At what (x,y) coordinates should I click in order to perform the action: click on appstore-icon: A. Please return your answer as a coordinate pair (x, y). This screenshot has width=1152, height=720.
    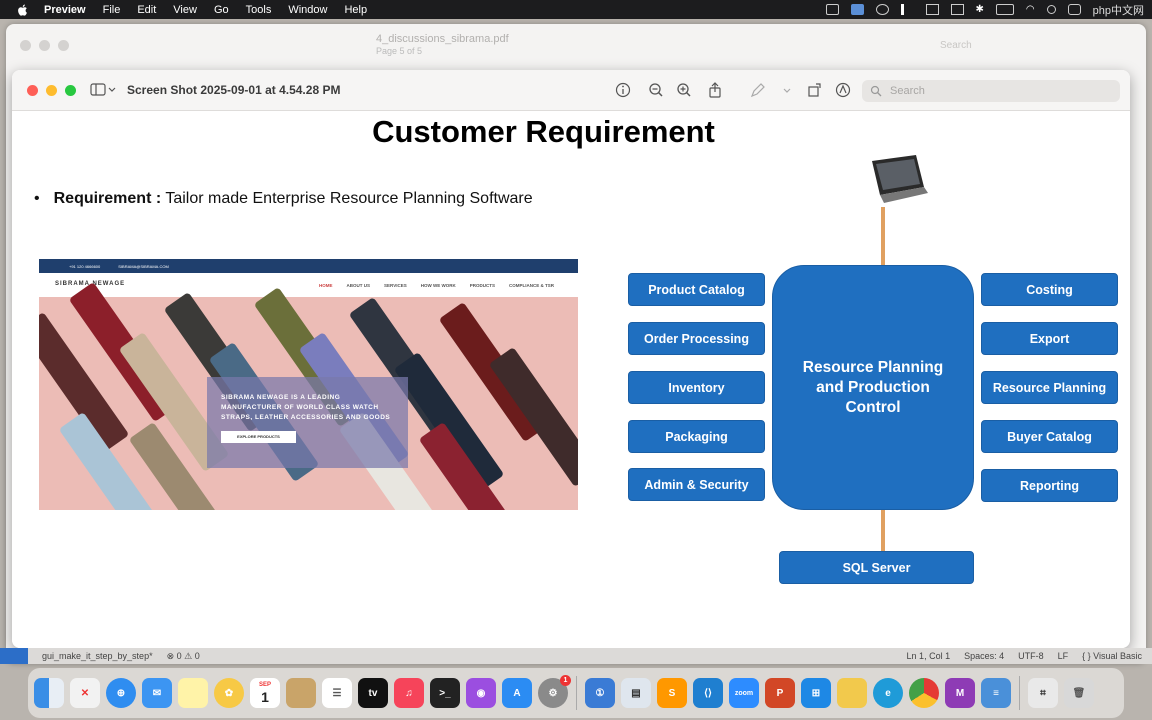
    Looking at the image, I should click on (517, 693).